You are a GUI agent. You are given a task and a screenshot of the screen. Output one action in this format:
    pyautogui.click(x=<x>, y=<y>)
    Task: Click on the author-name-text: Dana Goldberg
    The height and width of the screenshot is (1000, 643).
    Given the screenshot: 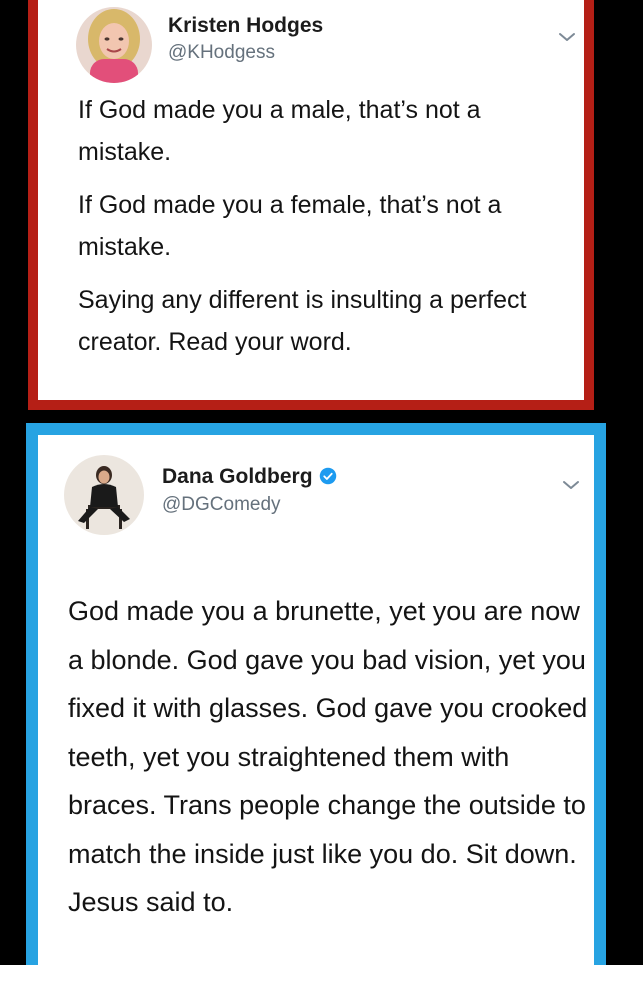 What is the action you would take?
    pyautogui.click(x=237, y=476)
    